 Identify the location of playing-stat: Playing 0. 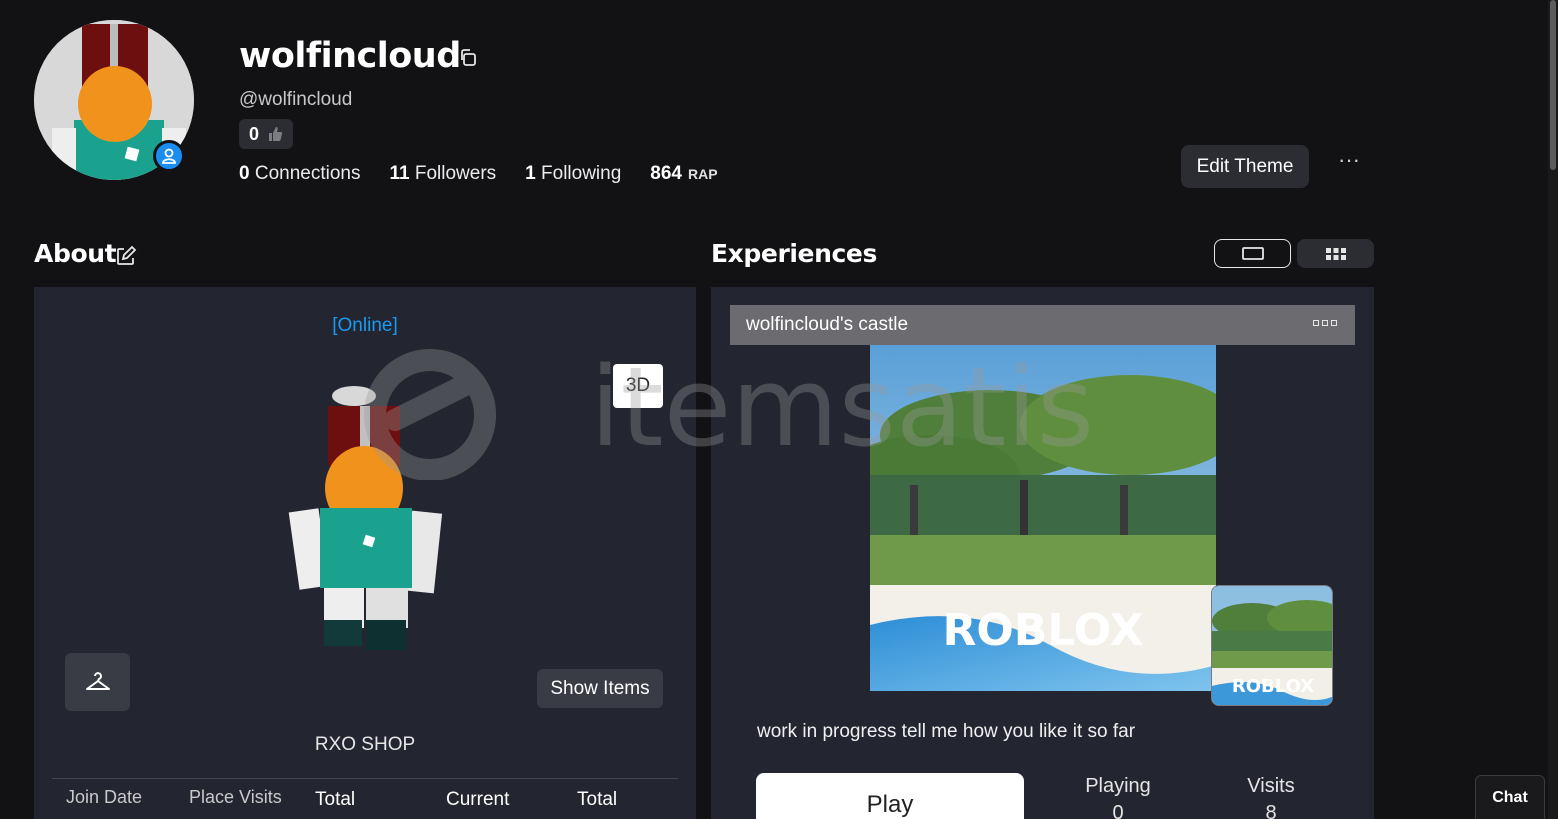
(1118, 797).